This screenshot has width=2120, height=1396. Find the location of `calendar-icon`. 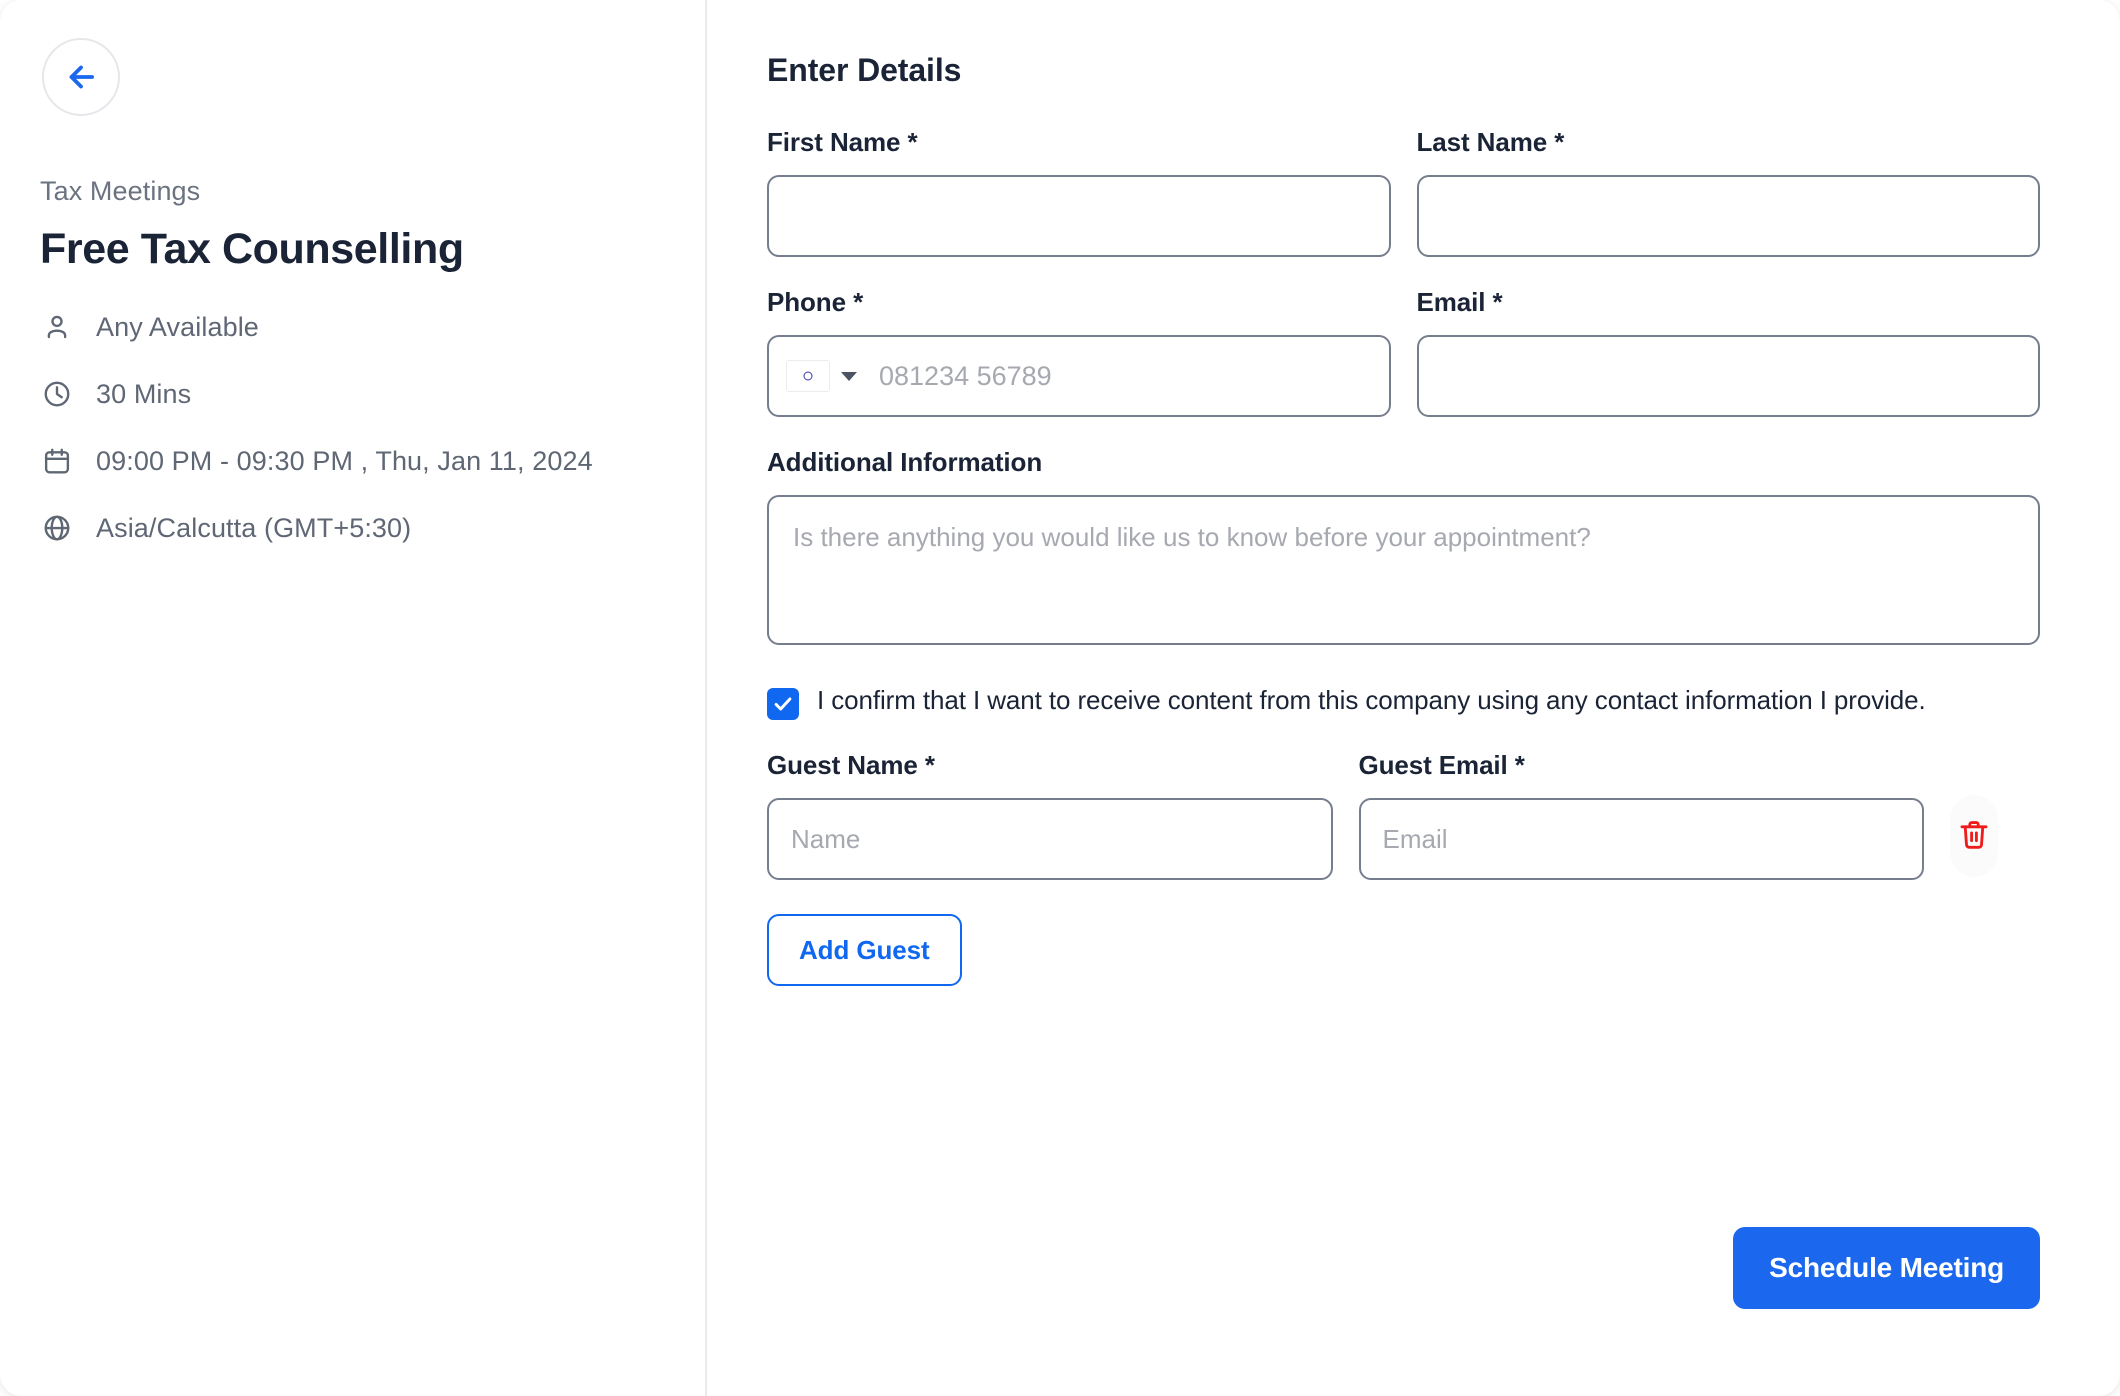

calendar-icon is located at coordinates (57, 461).